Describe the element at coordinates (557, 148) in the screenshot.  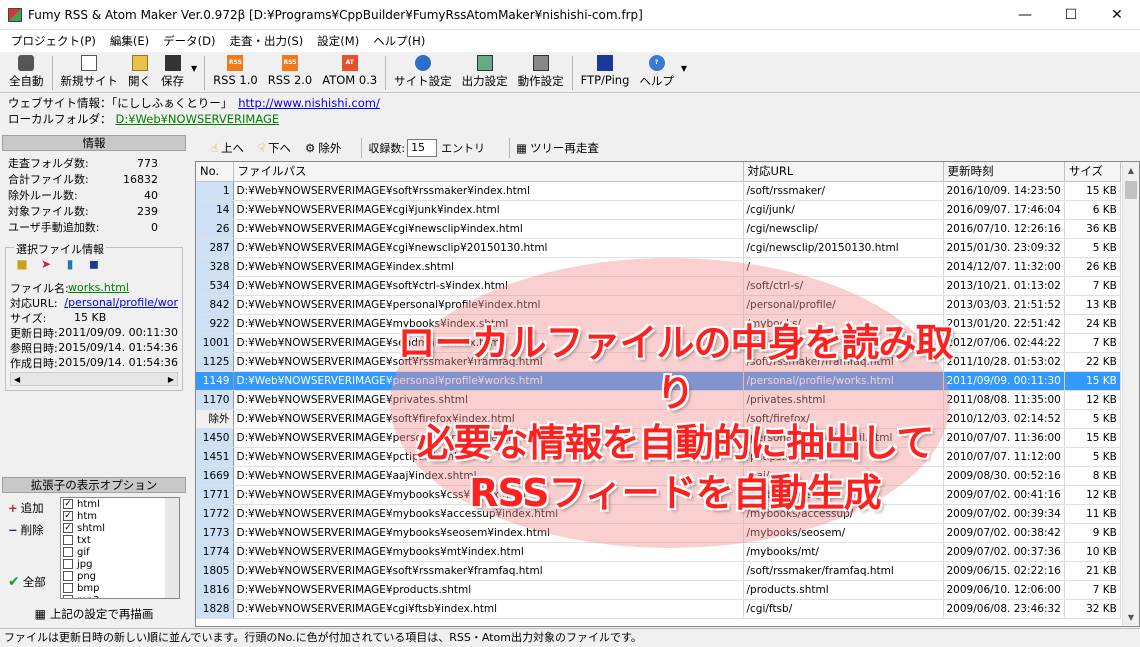
I see `rescan-tree-button: ▦ ツリー再走査` at that location.